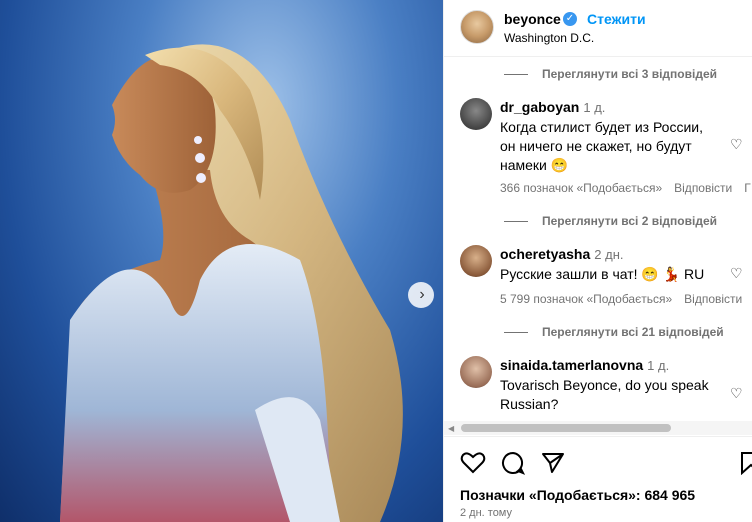 The image size is (752, 522). Describe the element at coordinates (586, 299) in the screenshot. I see `comment-likes: 5 799 позначок «Подобається»` at that location.